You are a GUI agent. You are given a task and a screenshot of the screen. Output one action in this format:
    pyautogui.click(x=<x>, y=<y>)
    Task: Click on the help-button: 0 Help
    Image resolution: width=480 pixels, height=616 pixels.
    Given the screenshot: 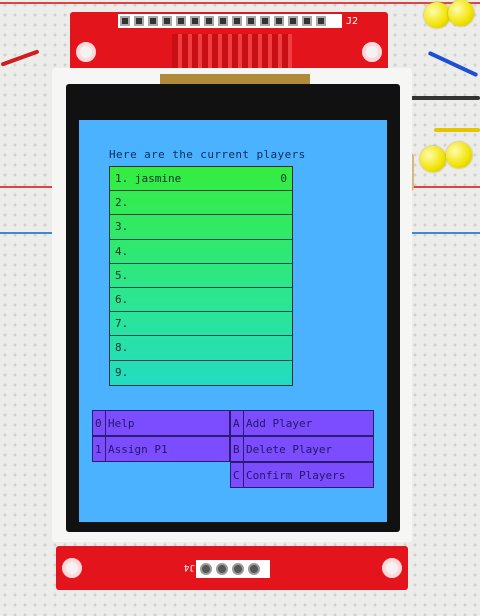 What is the action you would take?
    pyautogui.click(x=161, y=423)
    